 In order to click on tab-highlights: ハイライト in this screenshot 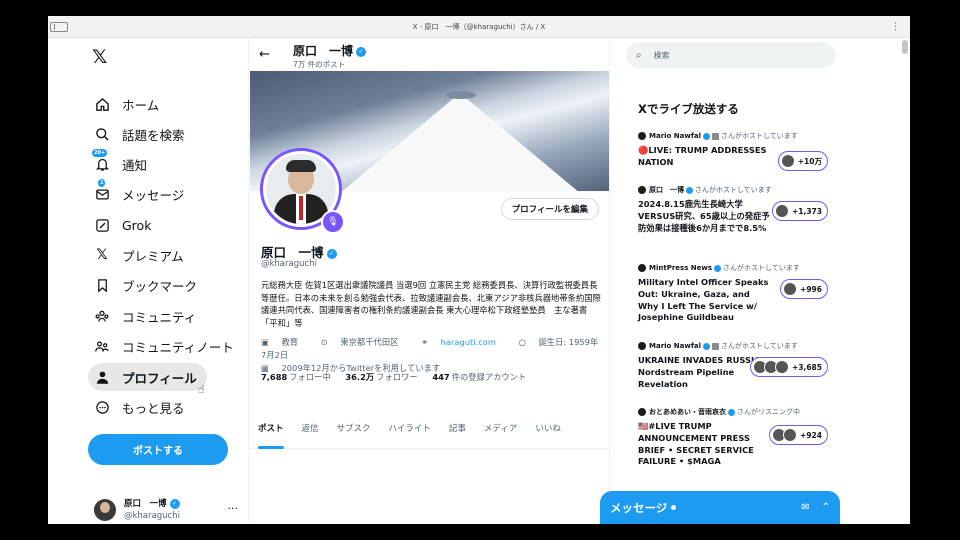, I will do `click(410, 428)`.